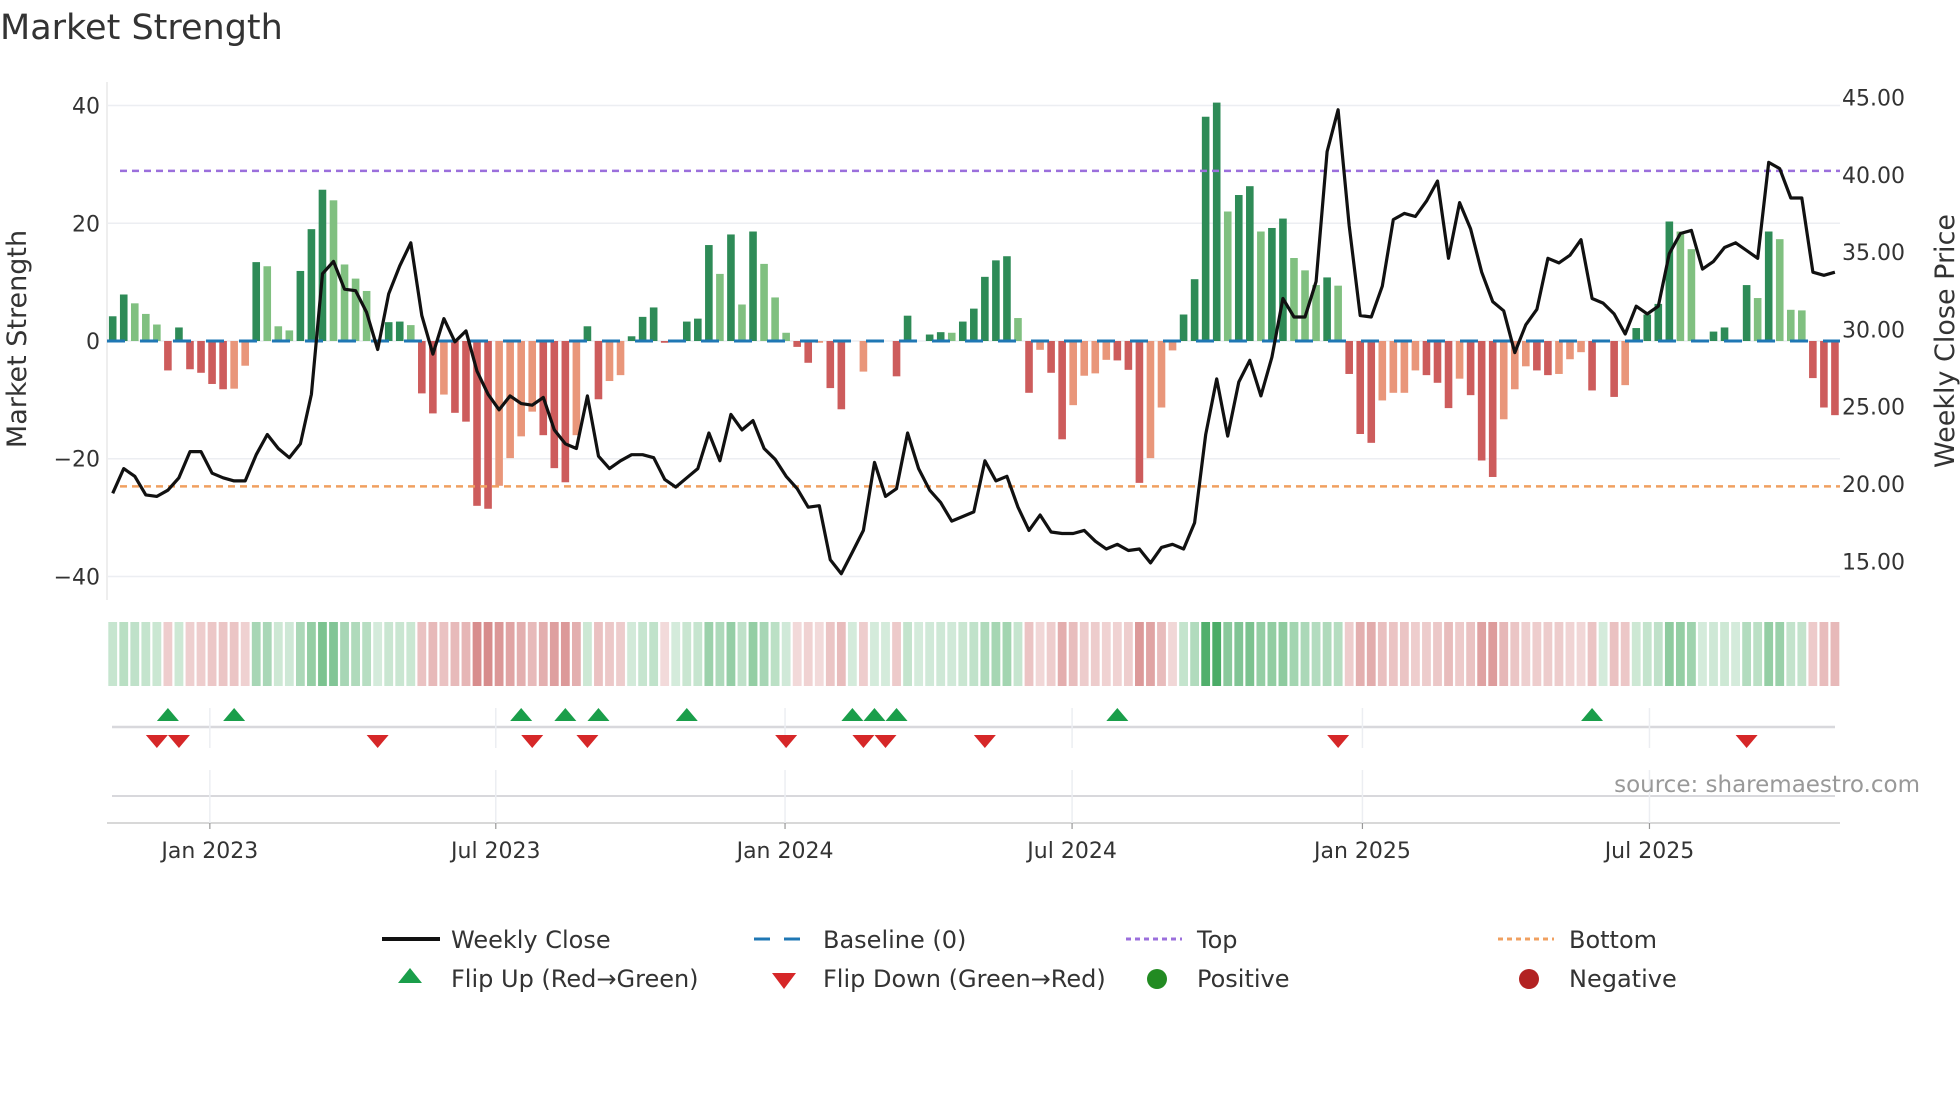 This screenshot has width=1960, height=1102. Describe the element at coordinates (1182, 940) in the screenshot. I see `legend-item-top: Top` at that location.